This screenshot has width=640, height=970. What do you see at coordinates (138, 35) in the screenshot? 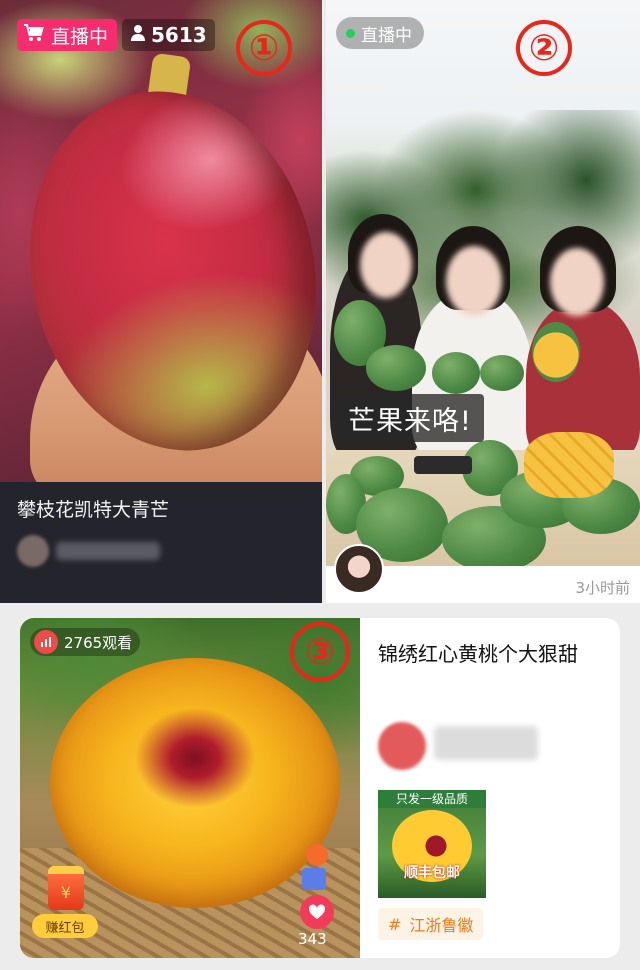
I see `person-icon` at bounding box center [138, 35].